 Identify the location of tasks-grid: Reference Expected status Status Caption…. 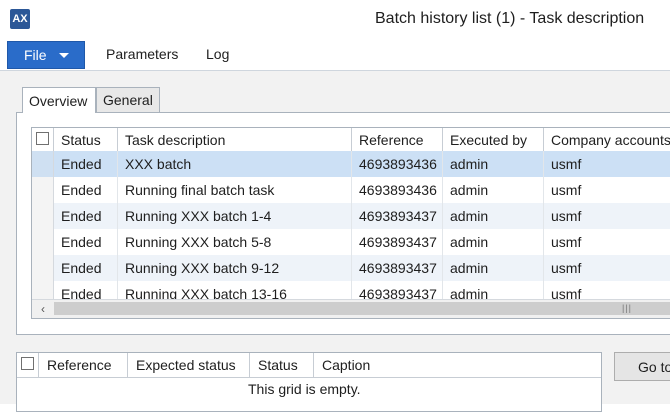
(309, 382).